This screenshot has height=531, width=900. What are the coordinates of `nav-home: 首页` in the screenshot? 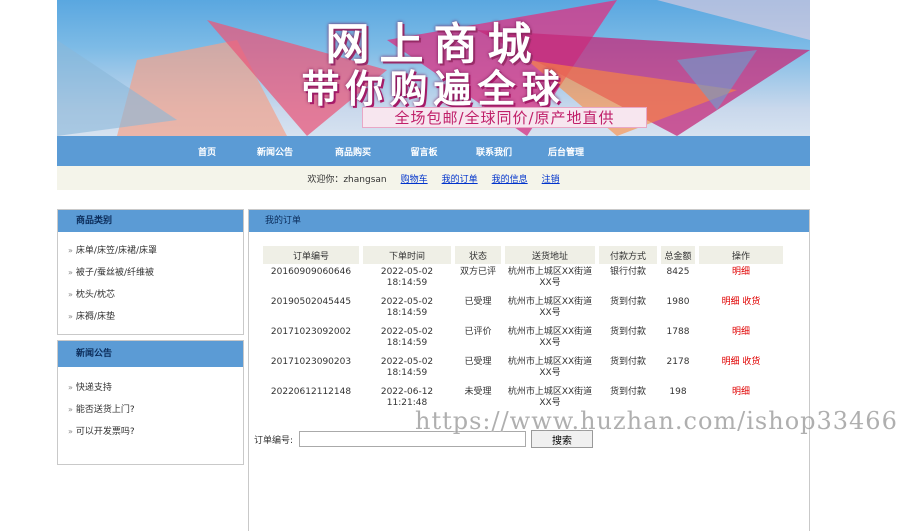 It's located at (207, 151).